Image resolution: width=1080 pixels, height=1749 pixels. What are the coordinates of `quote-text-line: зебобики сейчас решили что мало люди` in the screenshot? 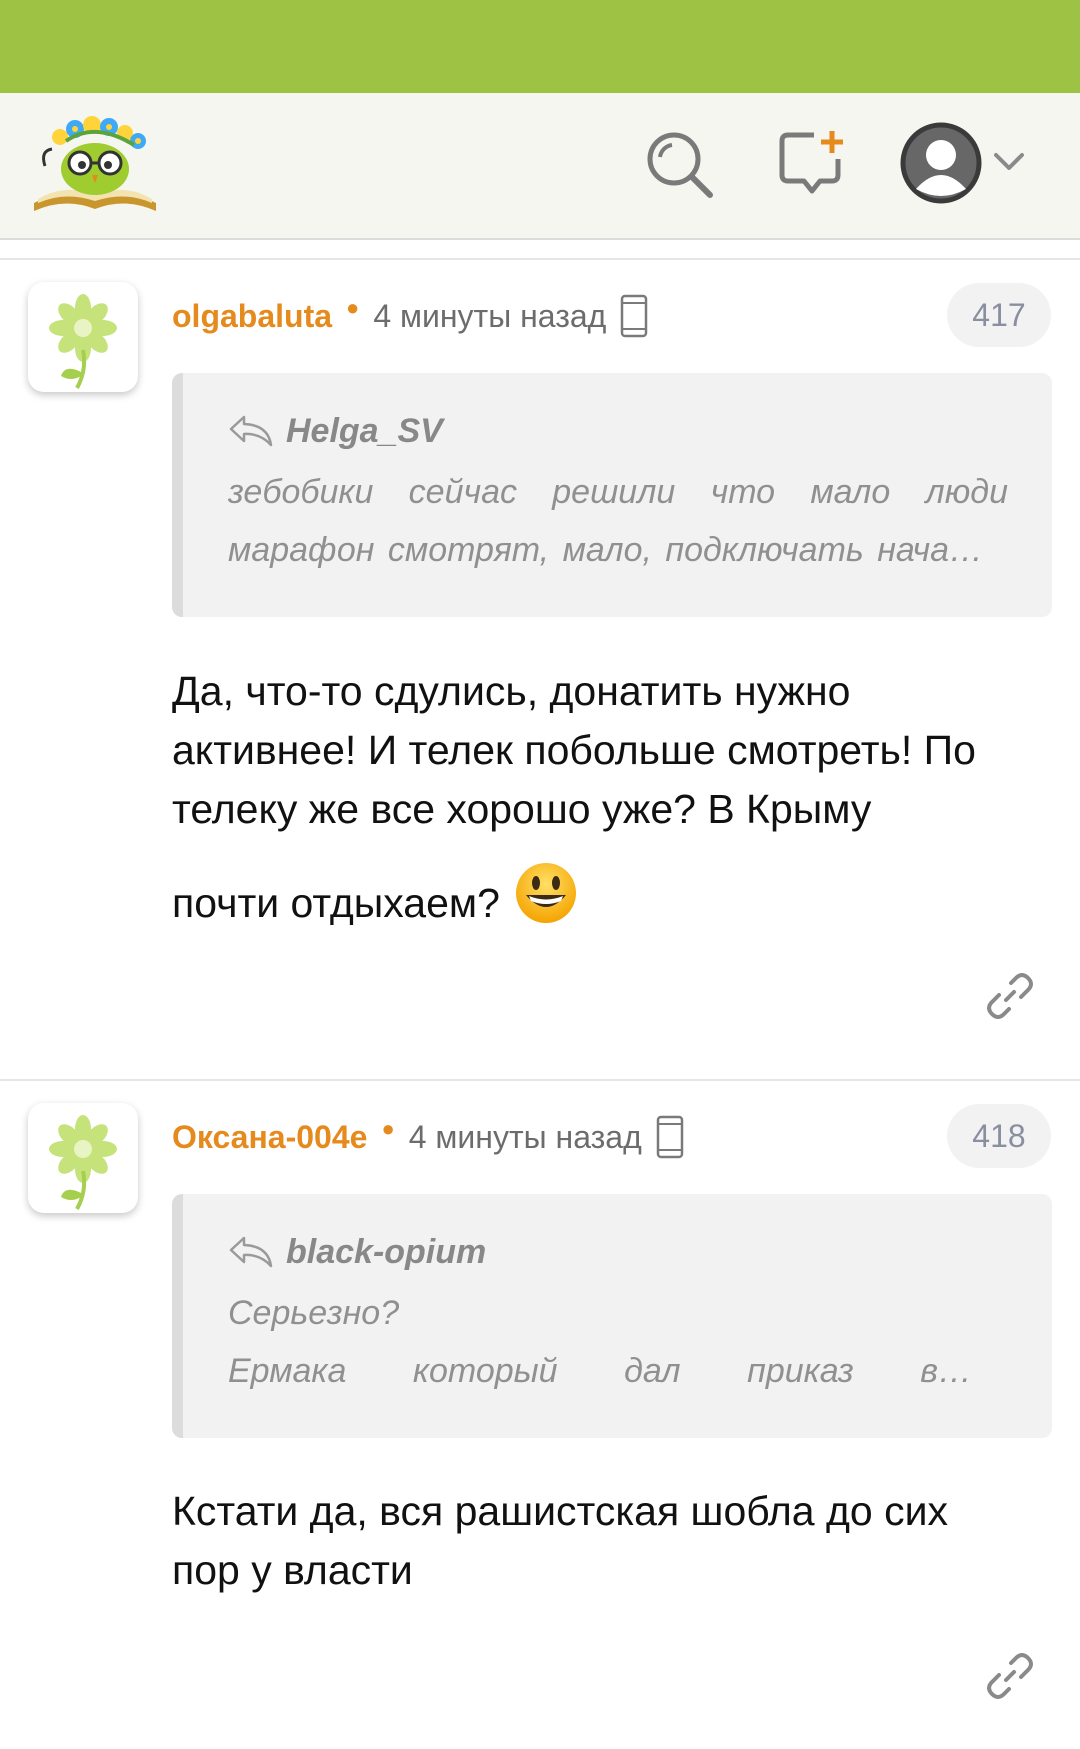 It's located at (618, 492).